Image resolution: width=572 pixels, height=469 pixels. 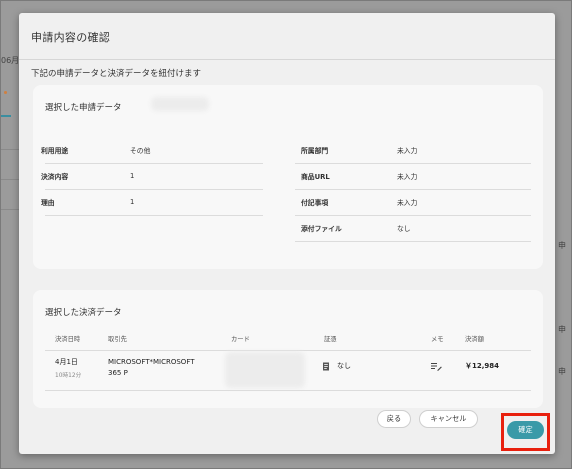 I want to click on field-label: 所属部門, so click(x=315, y=151).